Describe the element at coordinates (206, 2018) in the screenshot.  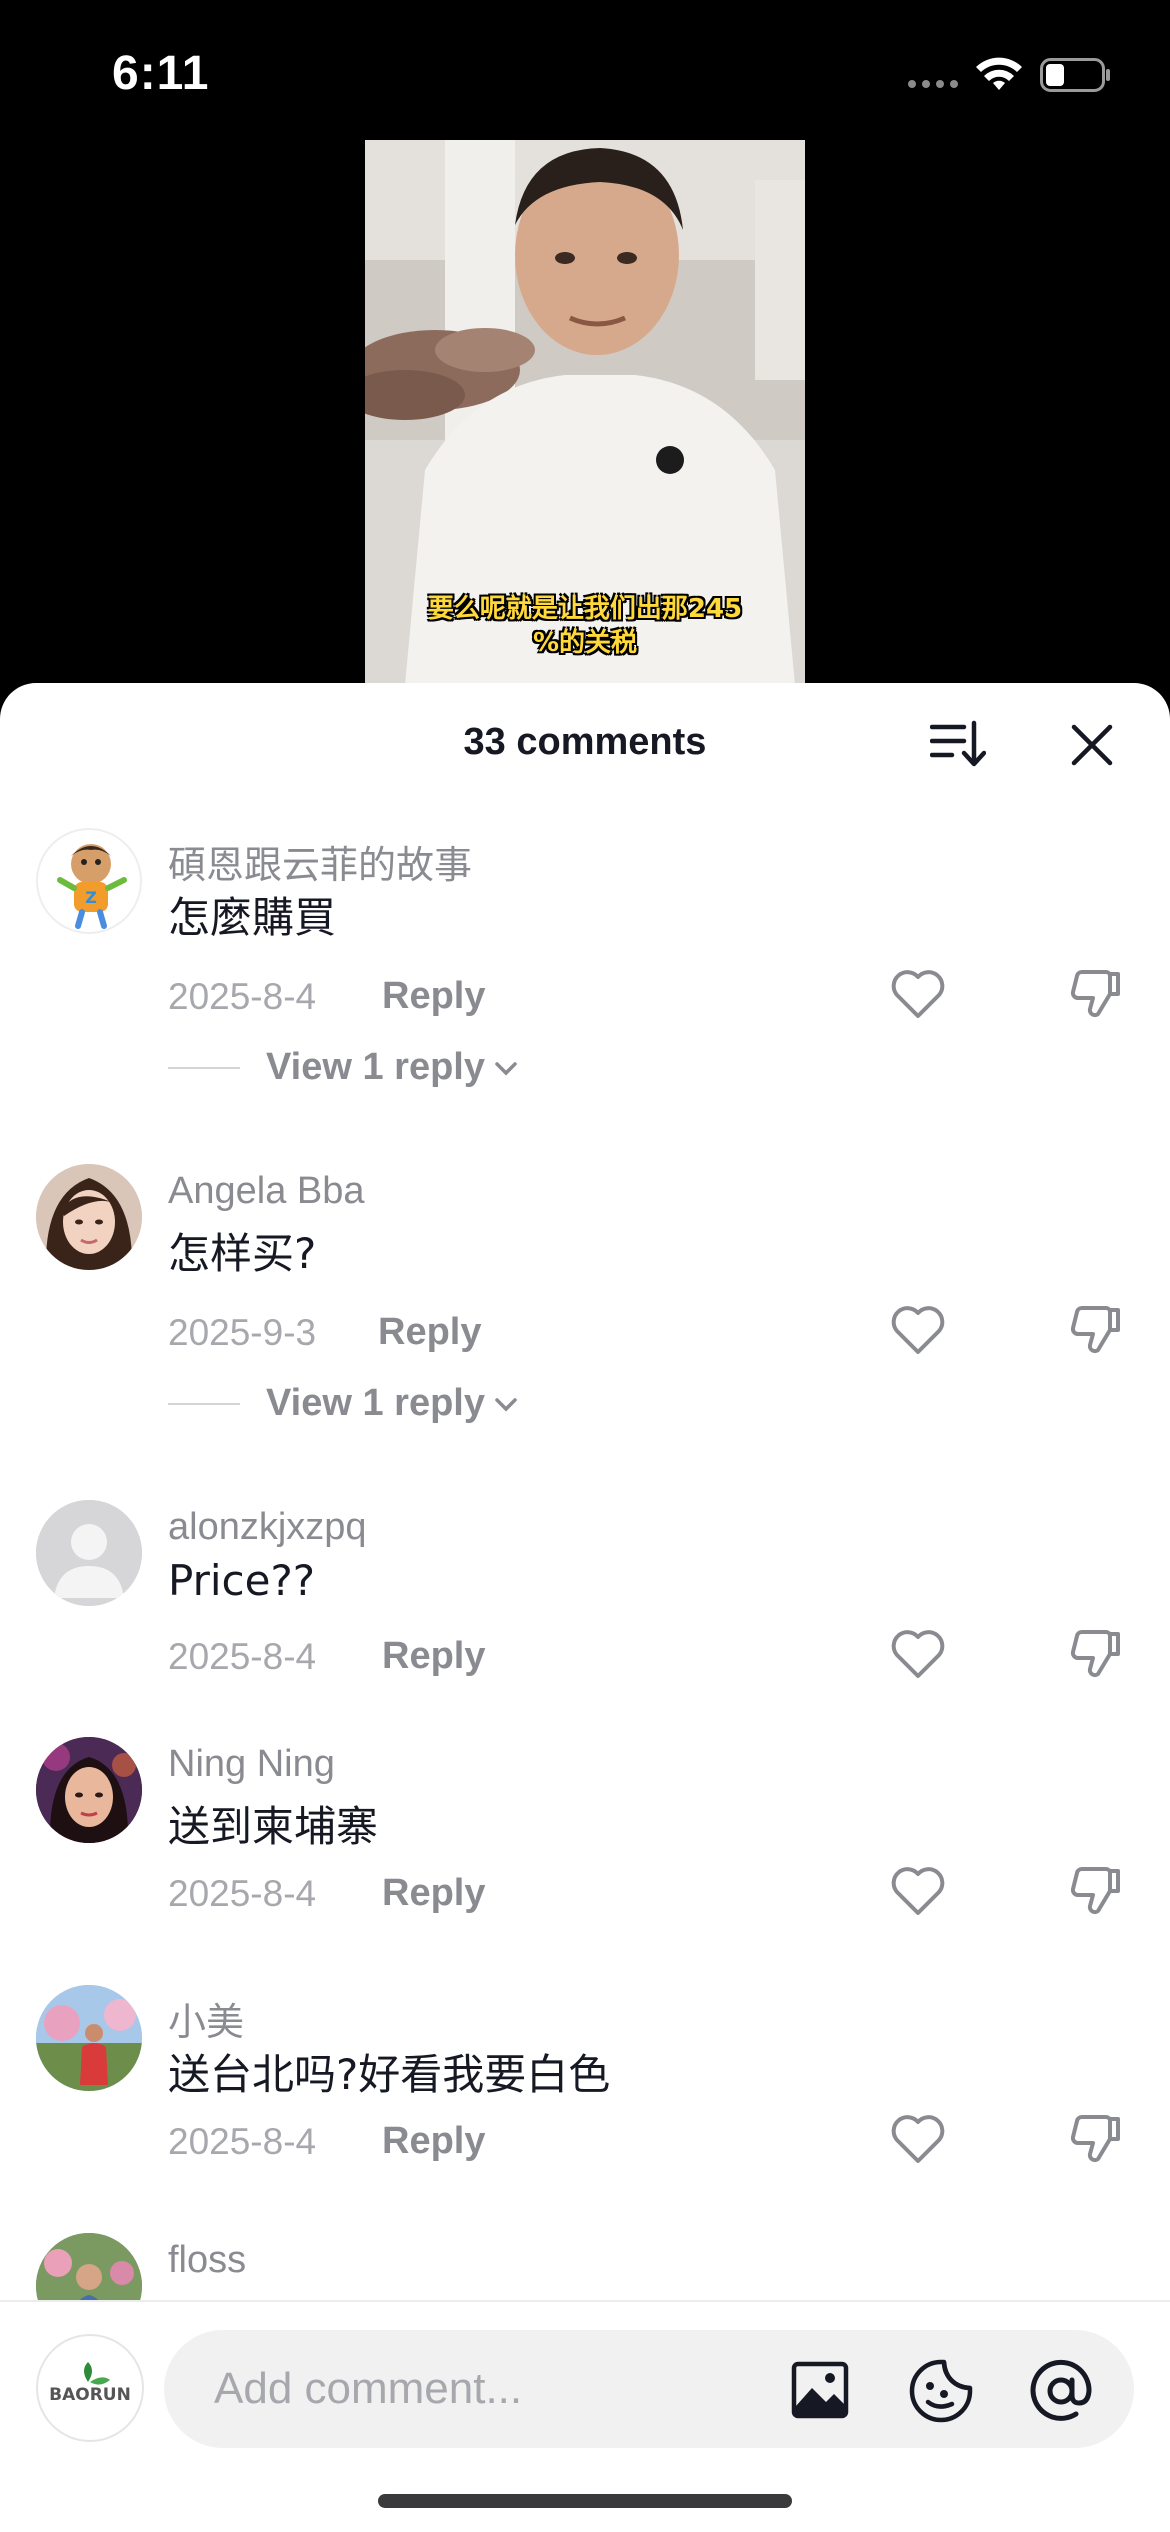
I see `comment-username: 小美` at that location.